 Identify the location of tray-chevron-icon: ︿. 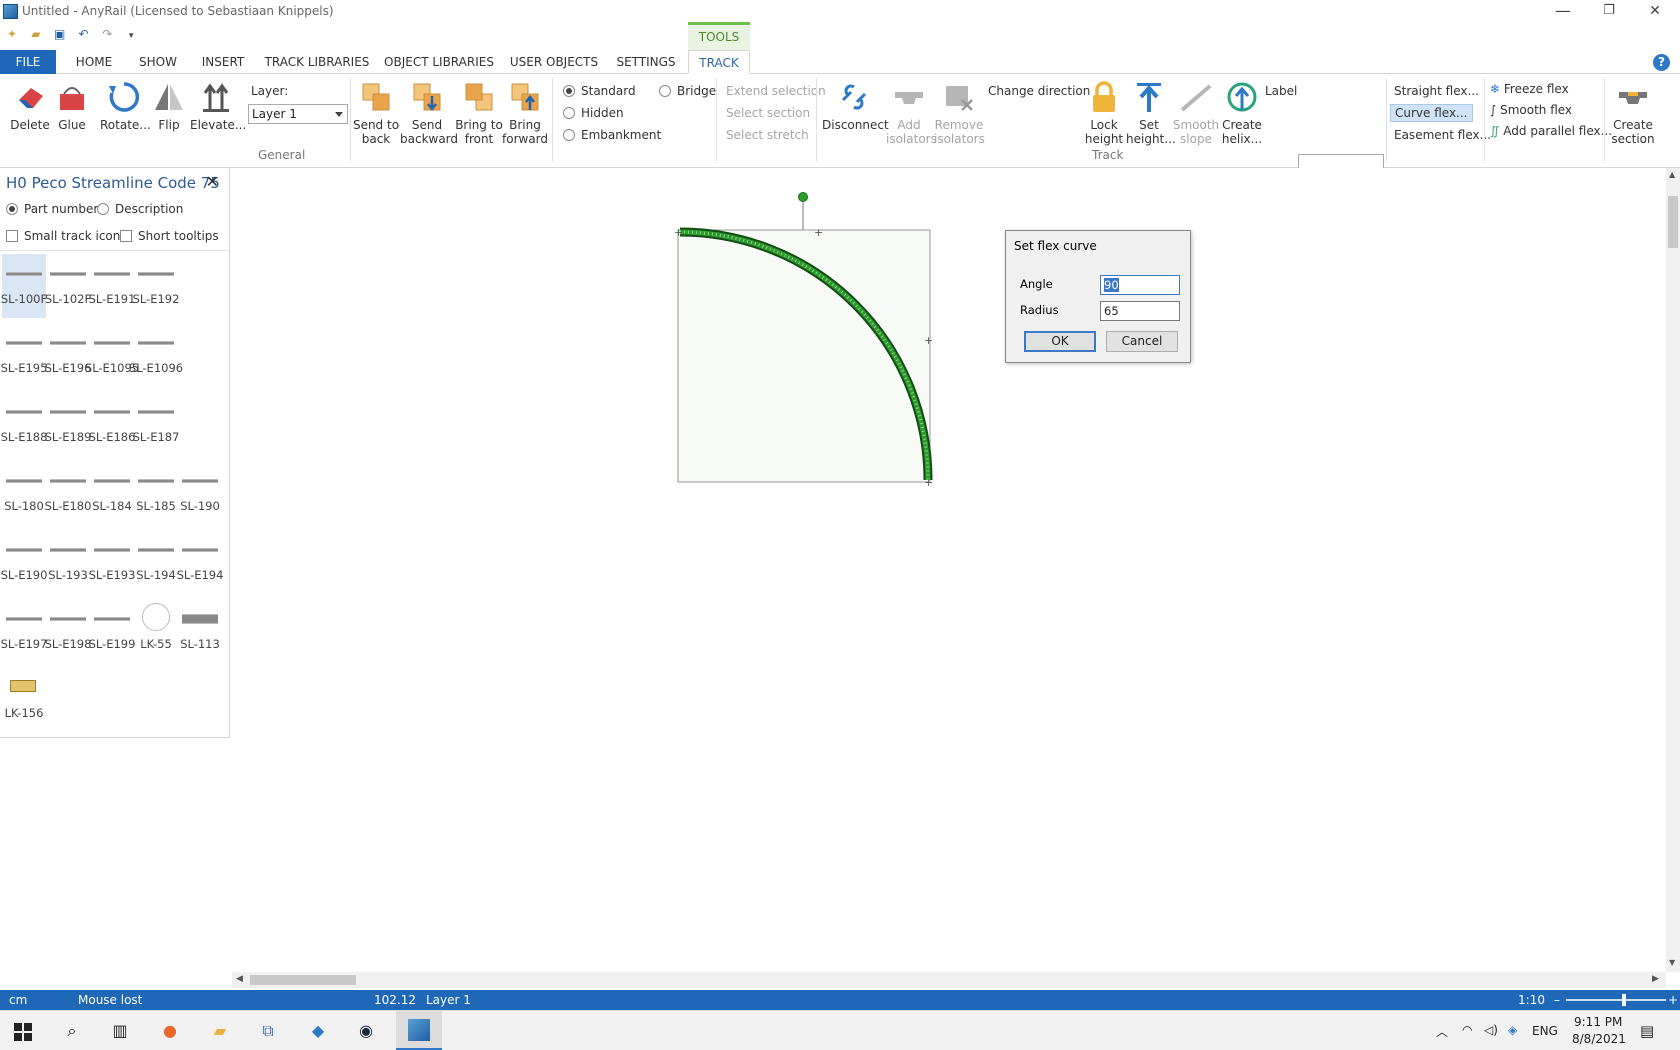
(1442, 1031).